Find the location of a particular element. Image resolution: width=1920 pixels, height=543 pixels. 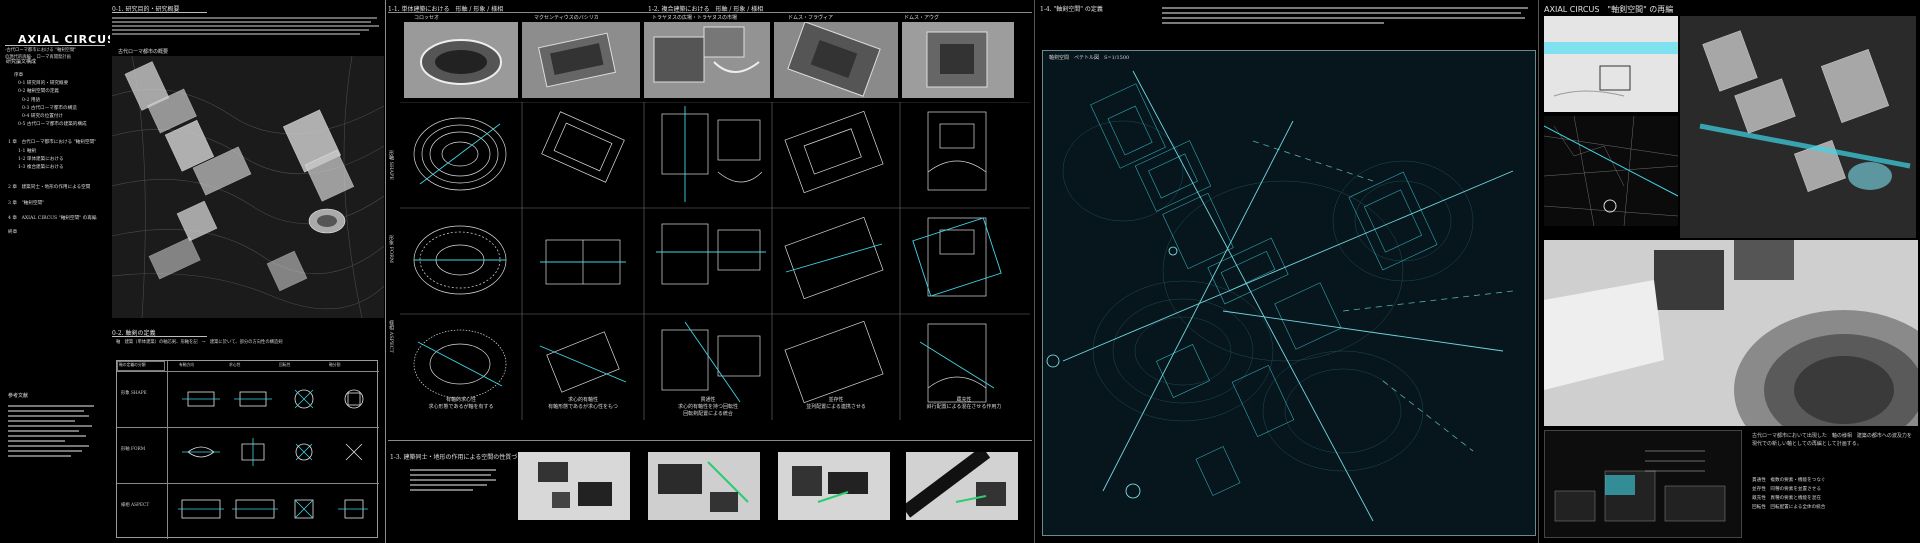

table-header: 回転性 is located at coordinates (285, 364).